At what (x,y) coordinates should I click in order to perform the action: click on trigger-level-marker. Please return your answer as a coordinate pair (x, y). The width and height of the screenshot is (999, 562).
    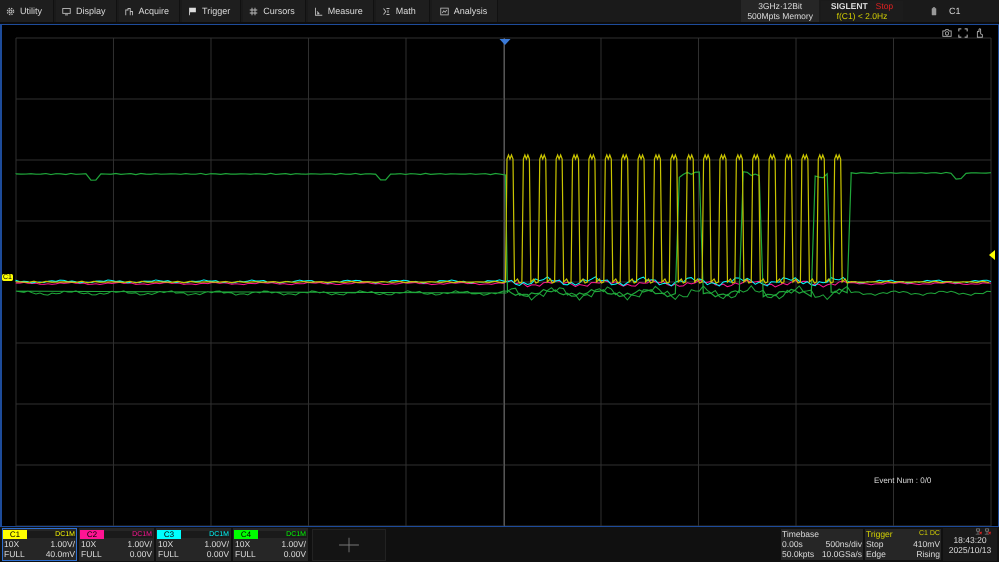
    Looking at the image, I should click on (992, 255).